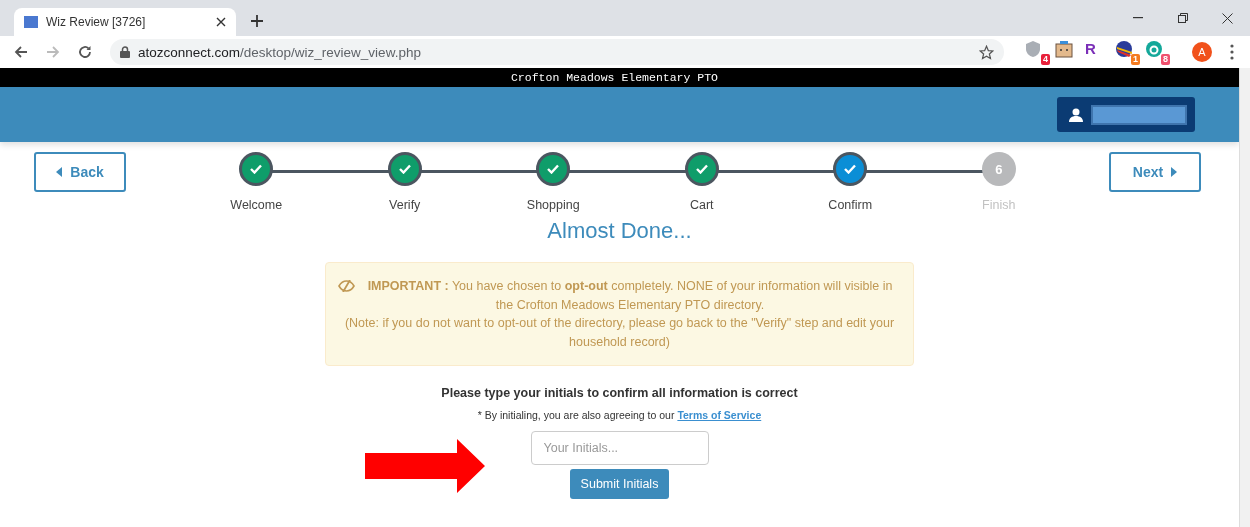  I want to click on step-label: Finish, so click(999, 205).